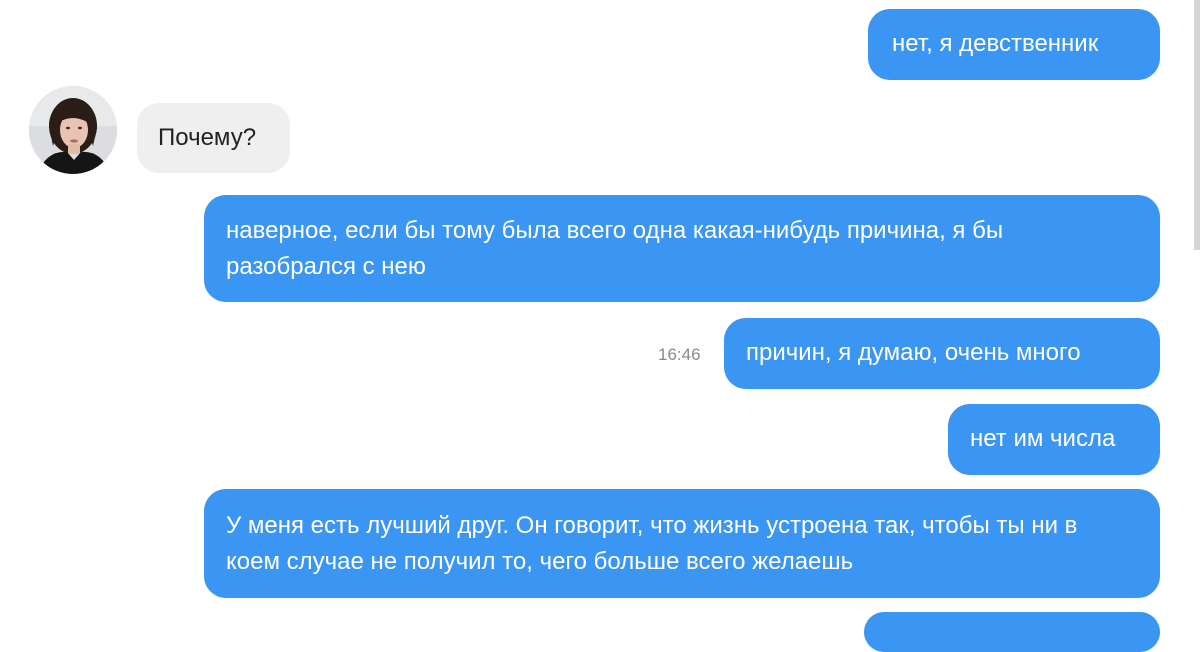 The width and height of the screenshot is (1200, 652). I want to click on message-text: причин, я думаю, очень много, so click(913, 352).